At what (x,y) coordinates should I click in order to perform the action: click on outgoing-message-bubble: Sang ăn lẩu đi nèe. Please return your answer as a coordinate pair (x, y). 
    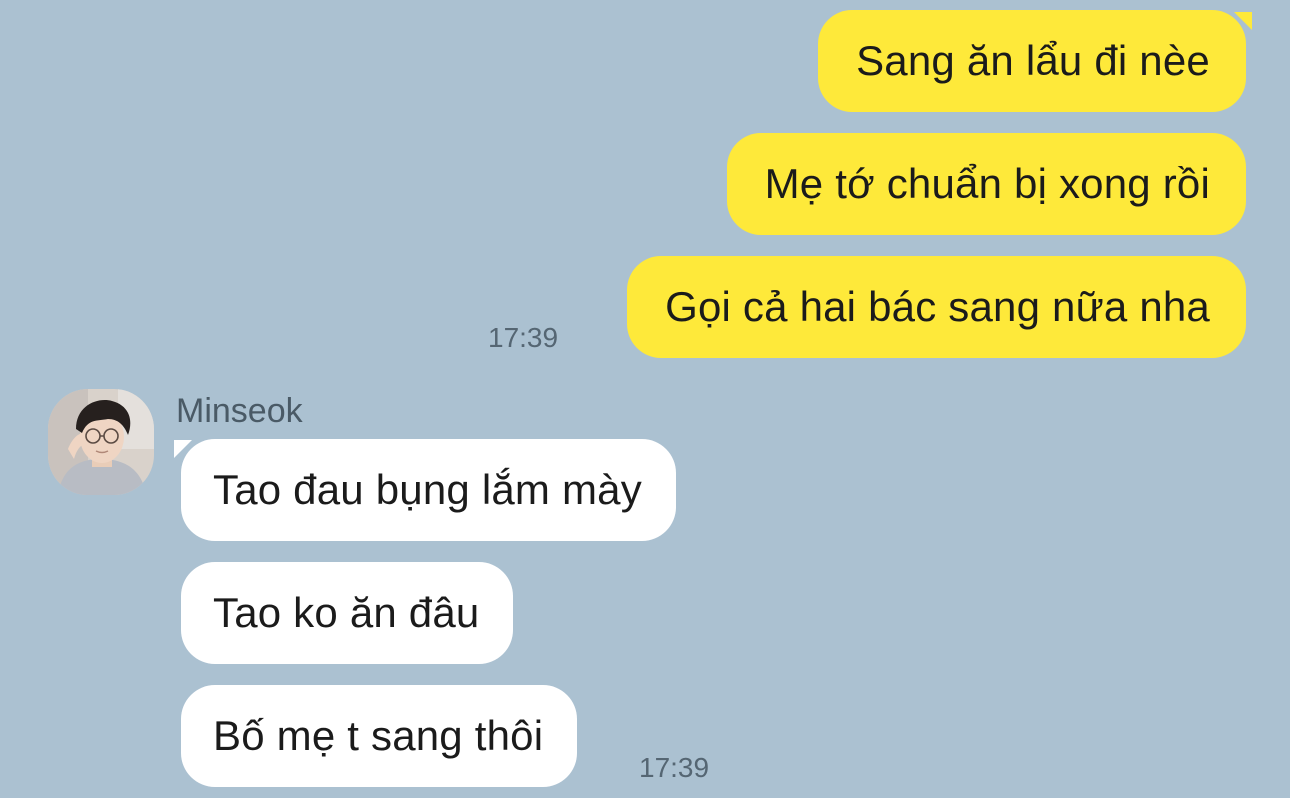
    Looking at the image, I should click on (1032, 61).